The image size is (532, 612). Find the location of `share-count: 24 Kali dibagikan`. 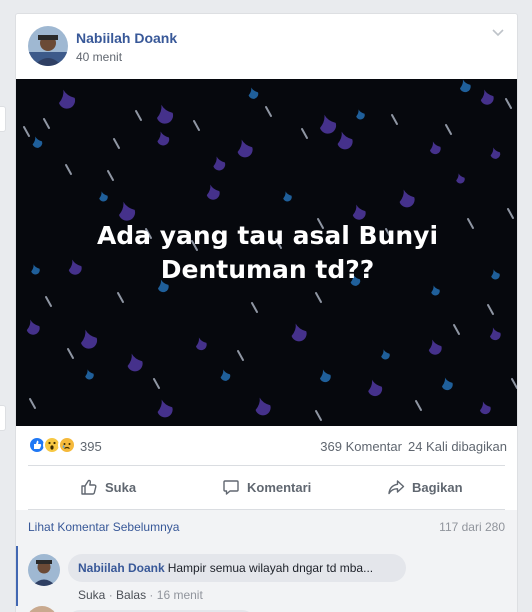

share-count: 24 Kali dibagikan is located at coordinates (457, 446).